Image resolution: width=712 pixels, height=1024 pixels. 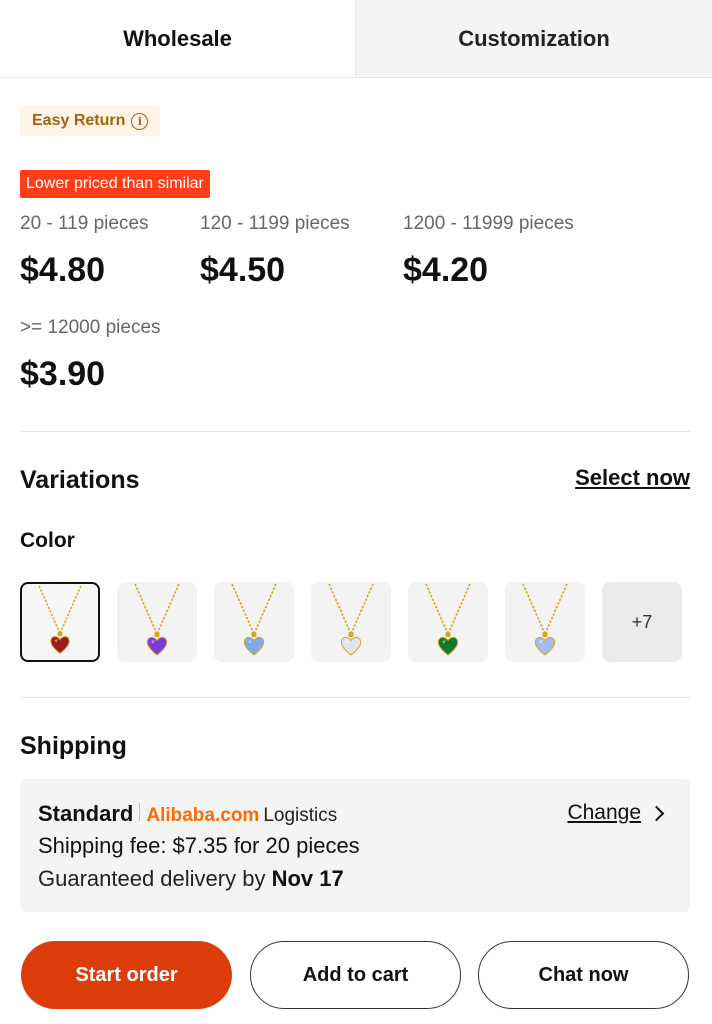 I want to click on price-tier-range: 120 - 1199 pieces, so click(x=275, y=223).